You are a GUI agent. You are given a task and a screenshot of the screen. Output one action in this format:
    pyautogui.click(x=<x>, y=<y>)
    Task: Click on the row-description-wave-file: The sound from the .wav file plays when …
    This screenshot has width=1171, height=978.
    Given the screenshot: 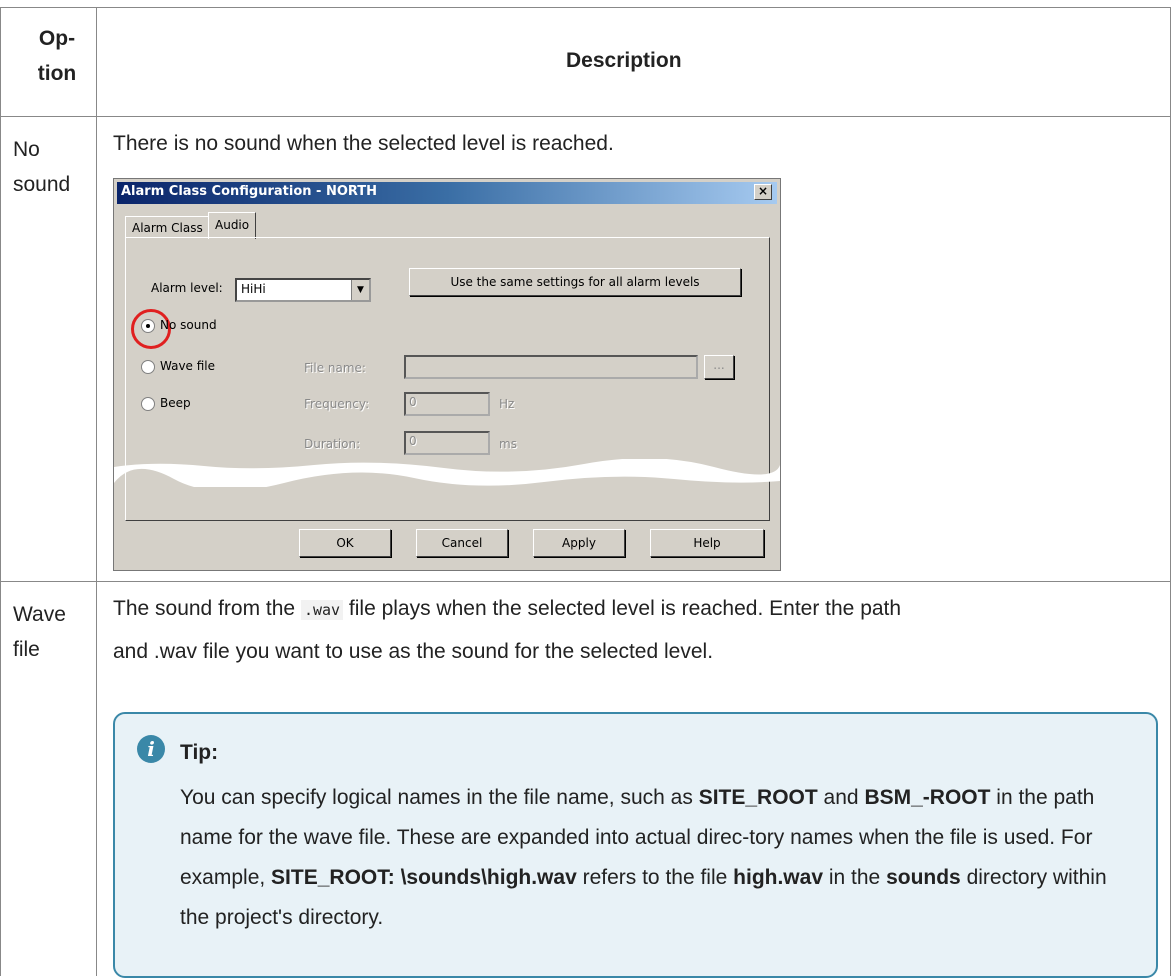 What is the action you would take?
    pyautogui.click(x=507, y=609)
    